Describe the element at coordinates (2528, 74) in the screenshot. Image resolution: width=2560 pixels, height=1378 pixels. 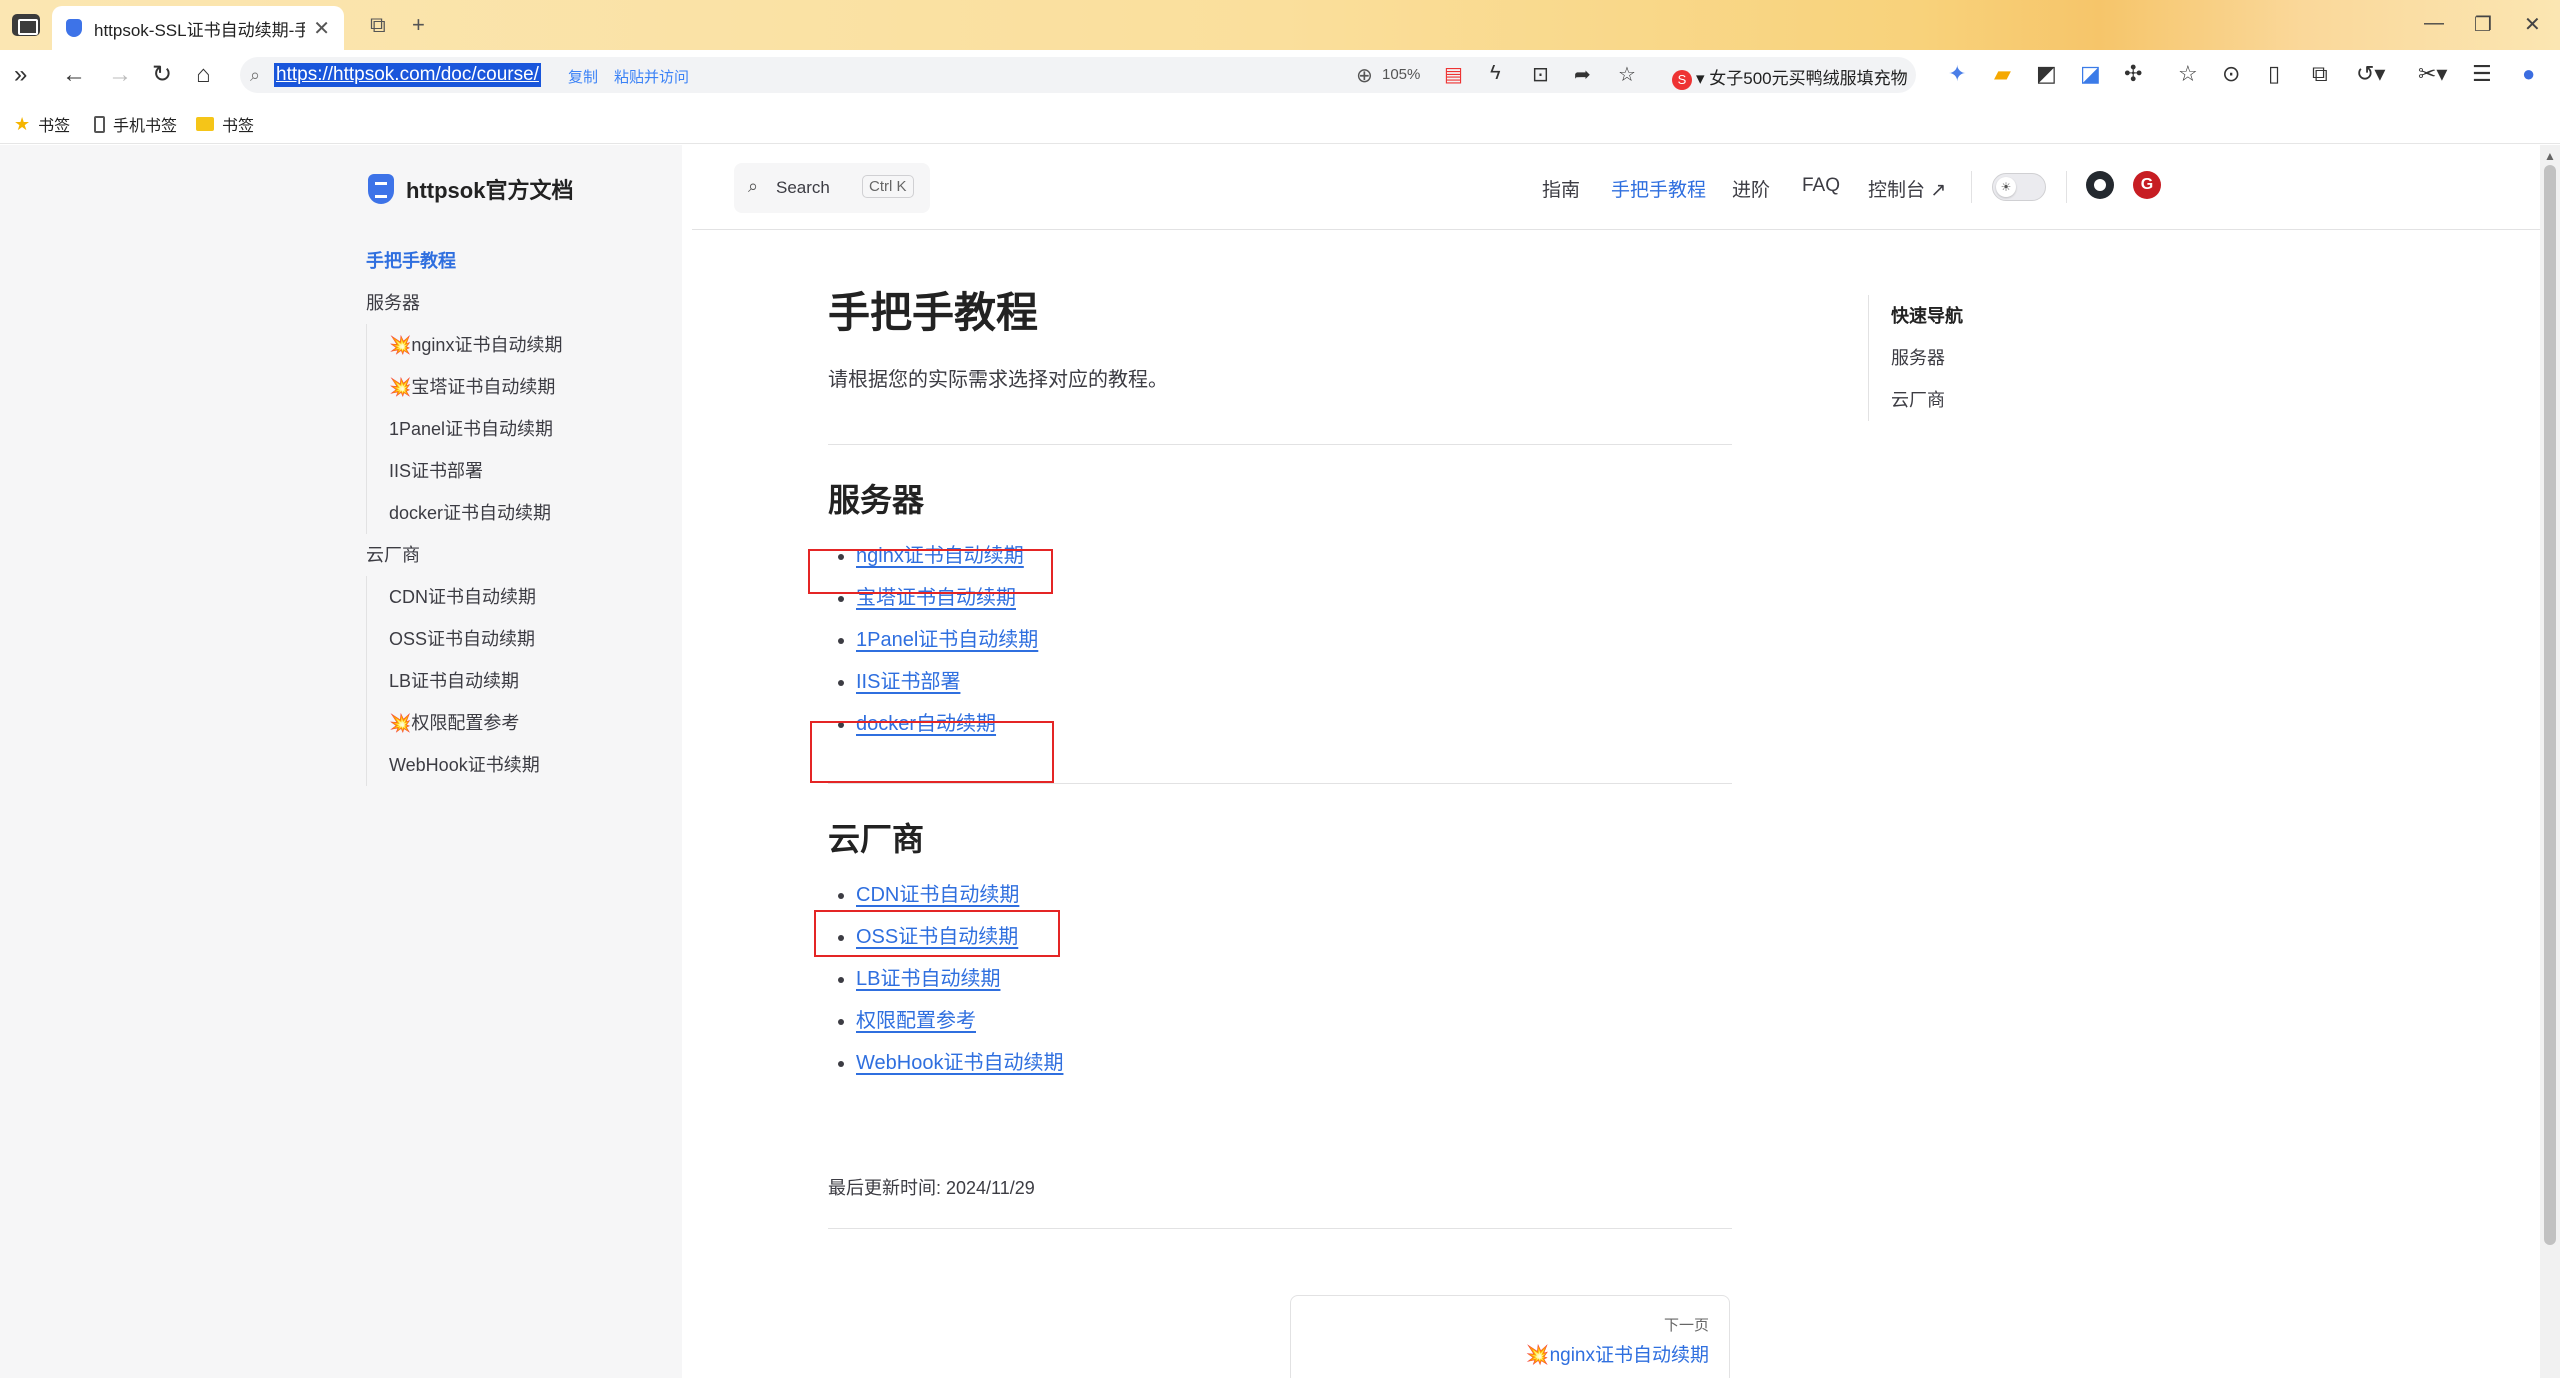
I see `avatar: ●` at that location.